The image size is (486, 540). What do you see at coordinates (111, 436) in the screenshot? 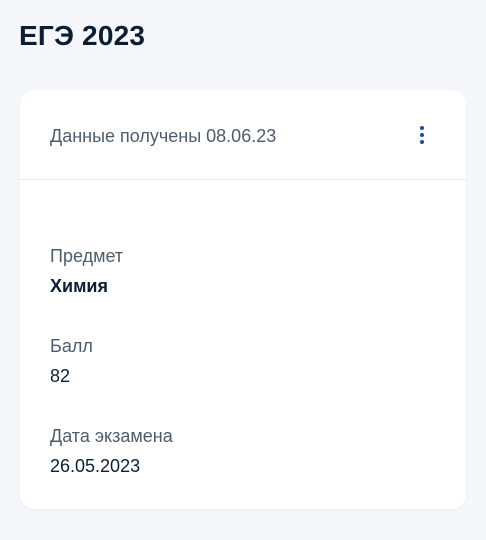
I see `exam-date-label: Дата экзамена` at bounding box center [111, 436].